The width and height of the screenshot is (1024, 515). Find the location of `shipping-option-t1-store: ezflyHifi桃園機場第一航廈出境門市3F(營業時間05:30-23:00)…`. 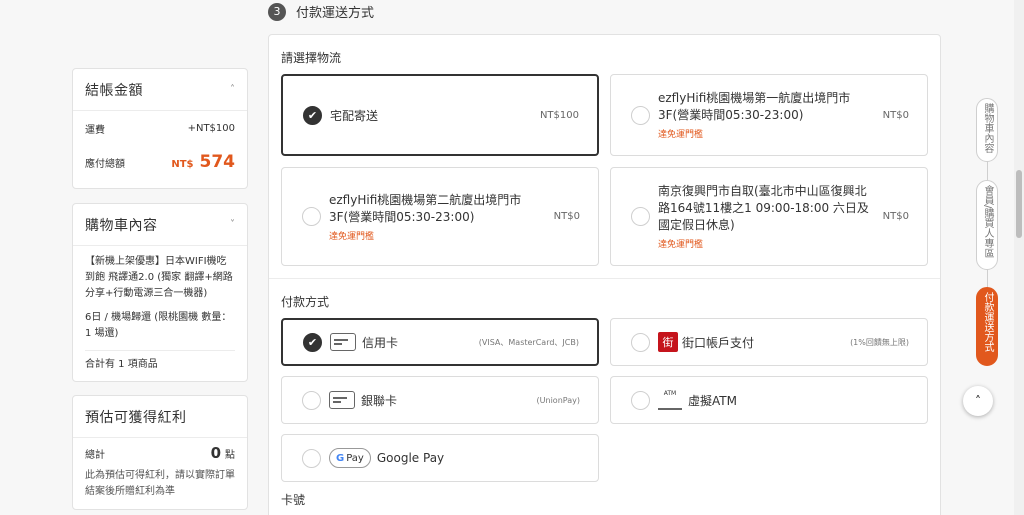

shipping-option-t1-store: ezflyHifi桃園機場第一航廈出境門市3F(營業時間05:30-23:00)… is located at coordinates (769, 115).